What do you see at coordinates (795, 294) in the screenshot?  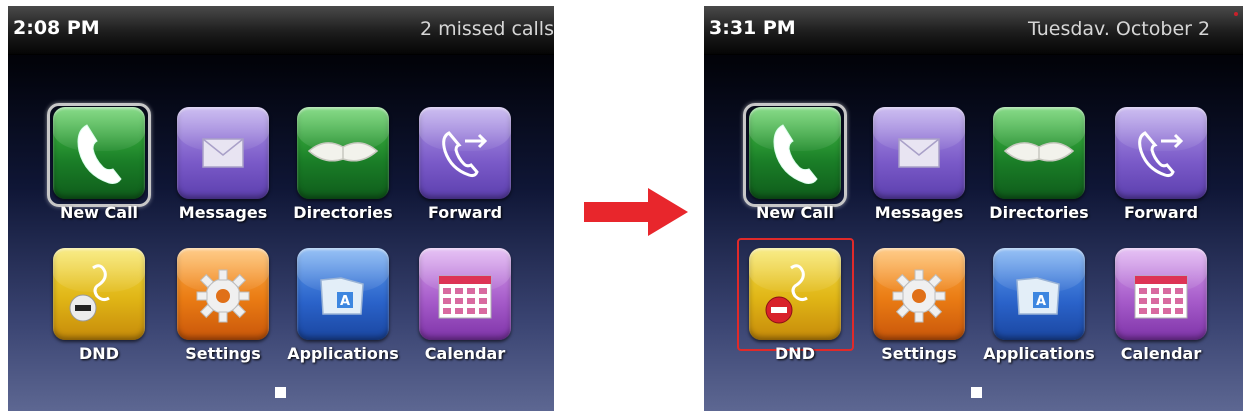 I see `dnd-highlight-box` at bounding box center [795, 294].